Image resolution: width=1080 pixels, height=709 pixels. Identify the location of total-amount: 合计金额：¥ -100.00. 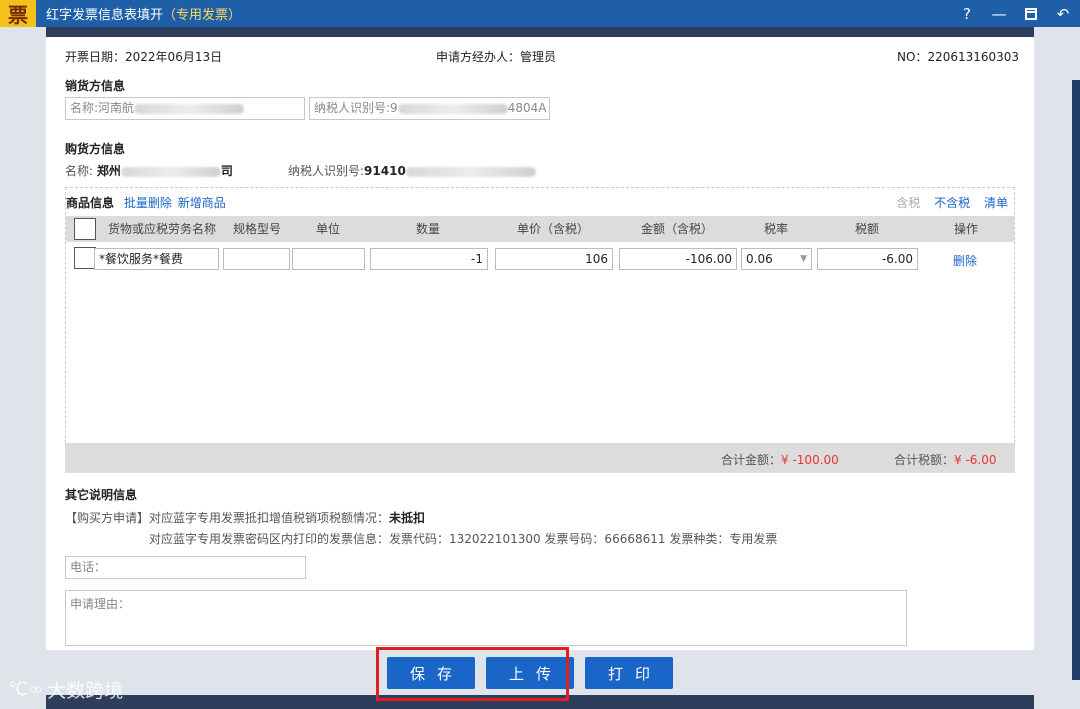
(780, 459).